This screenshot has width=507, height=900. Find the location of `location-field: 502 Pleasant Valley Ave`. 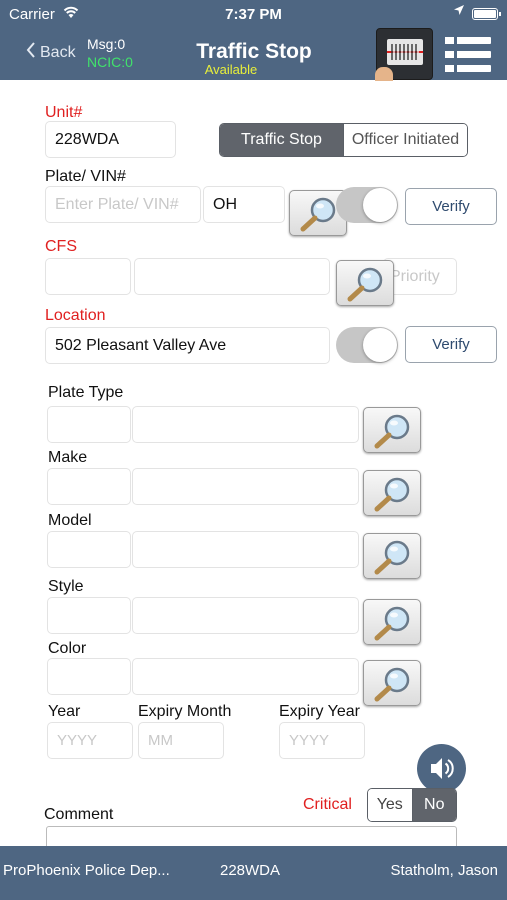

location-field: 502 Pleasant Valley Ave is located at coordinates (187, 345).